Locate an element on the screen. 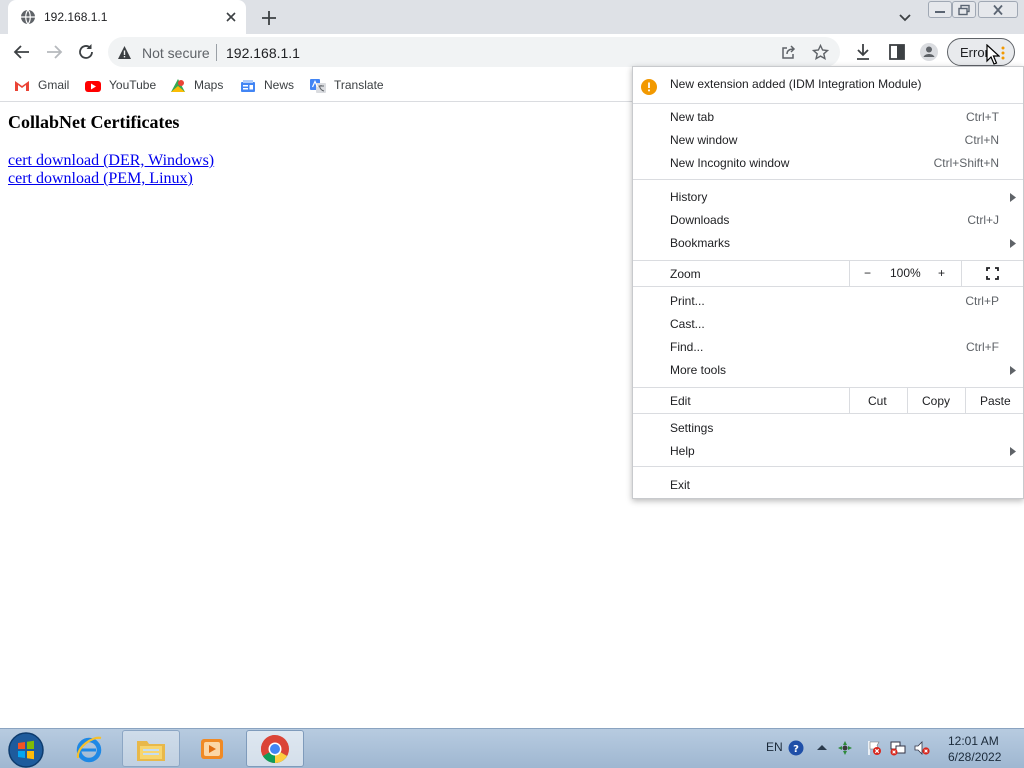 This screenshot has height=768, width=1024. language-indicator: EN is located at coordinates (774, 747).